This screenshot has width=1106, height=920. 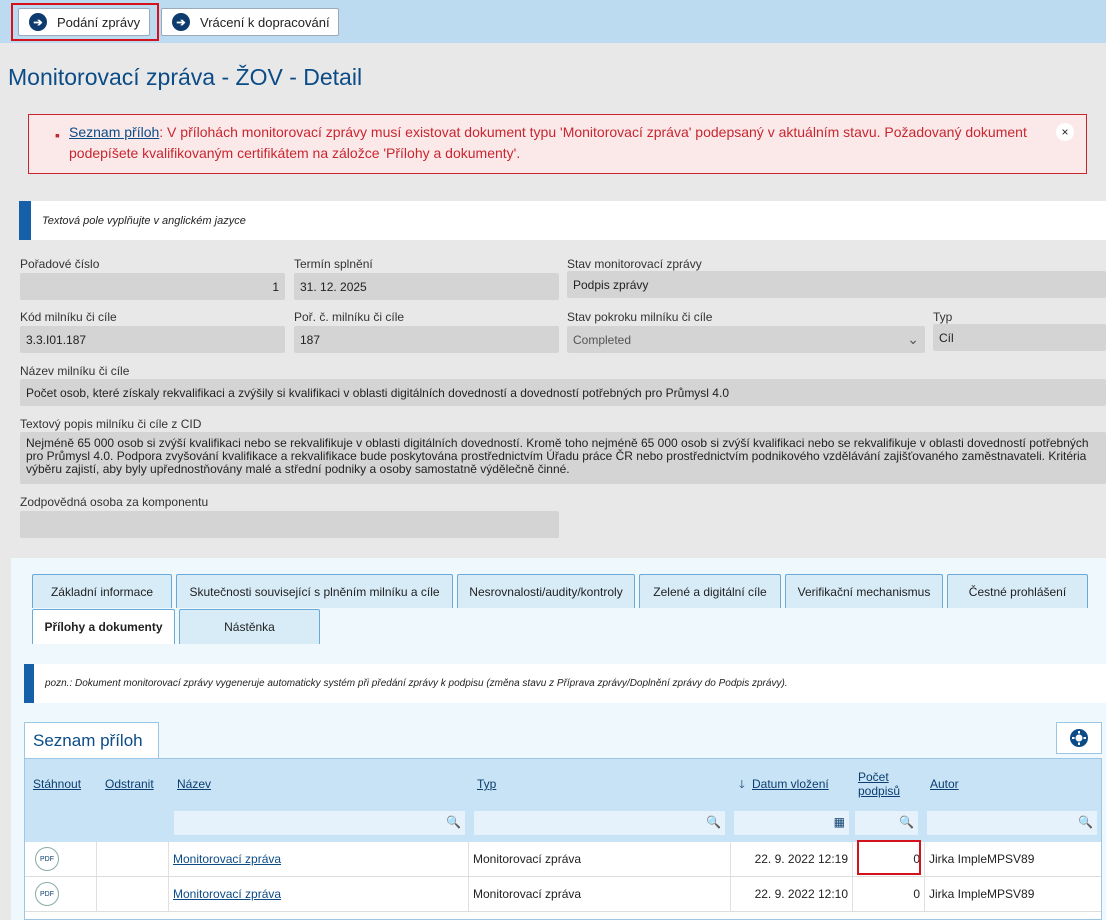 What do you see at coordinates (68, 317) in the screenshot?
I see `kod-label: Kód milníku či cíle` at bounding box center [68, 317].